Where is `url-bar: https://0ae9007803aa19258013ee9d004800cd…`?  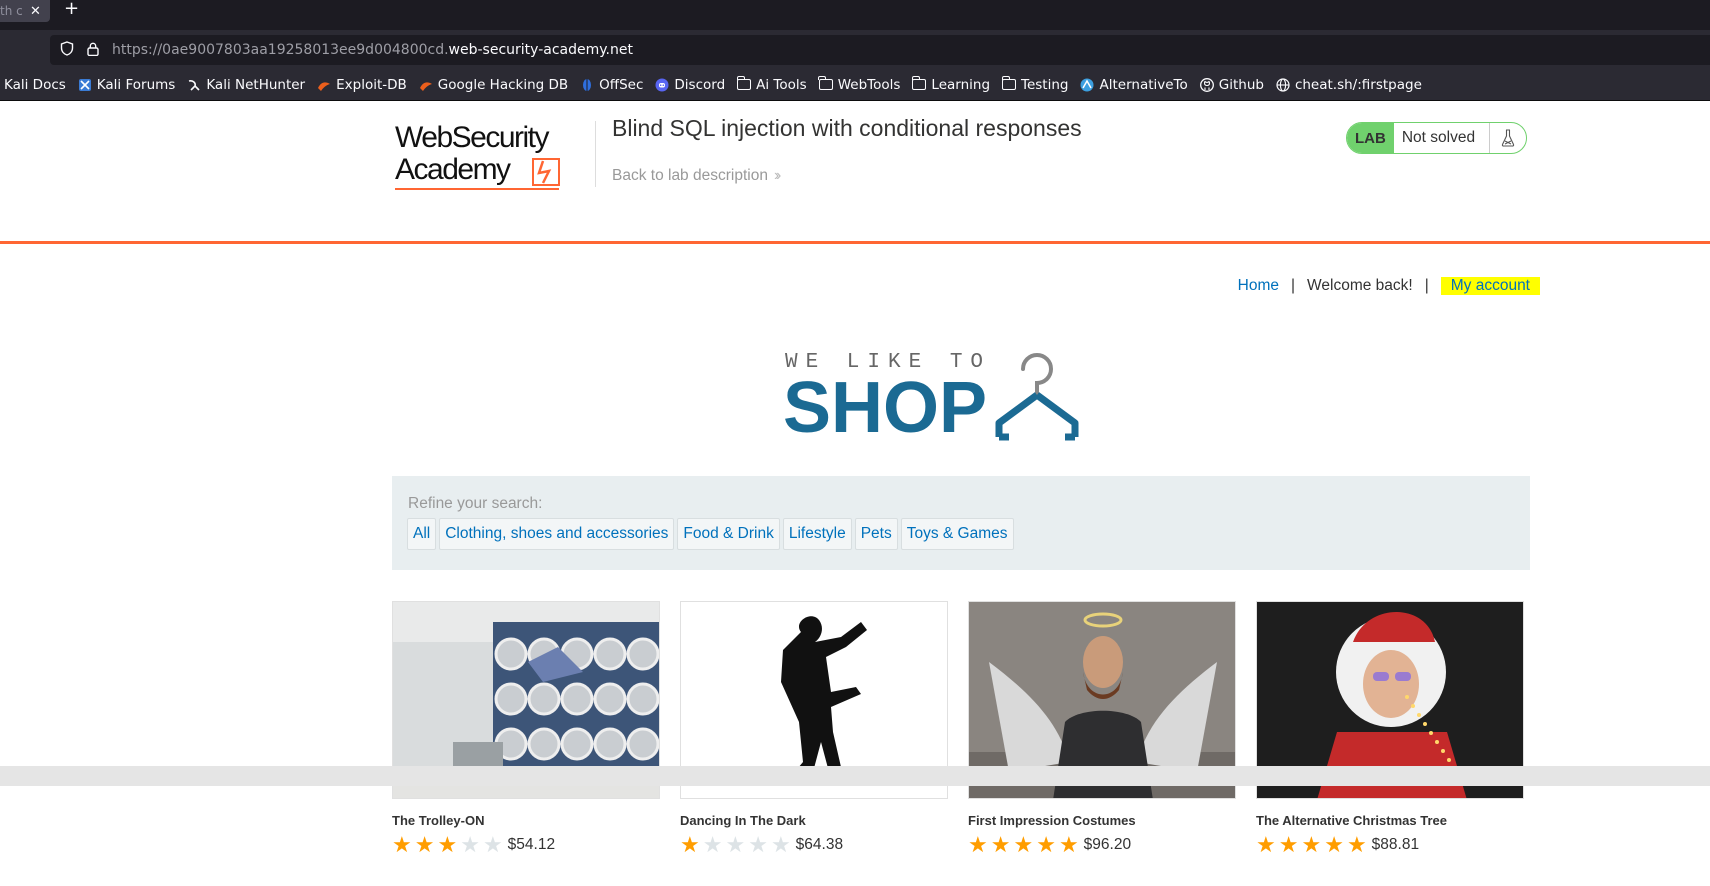 url-bar: https://0ae9007803aa19258013ee9d004800cd… is located at coordinates (880, 50).